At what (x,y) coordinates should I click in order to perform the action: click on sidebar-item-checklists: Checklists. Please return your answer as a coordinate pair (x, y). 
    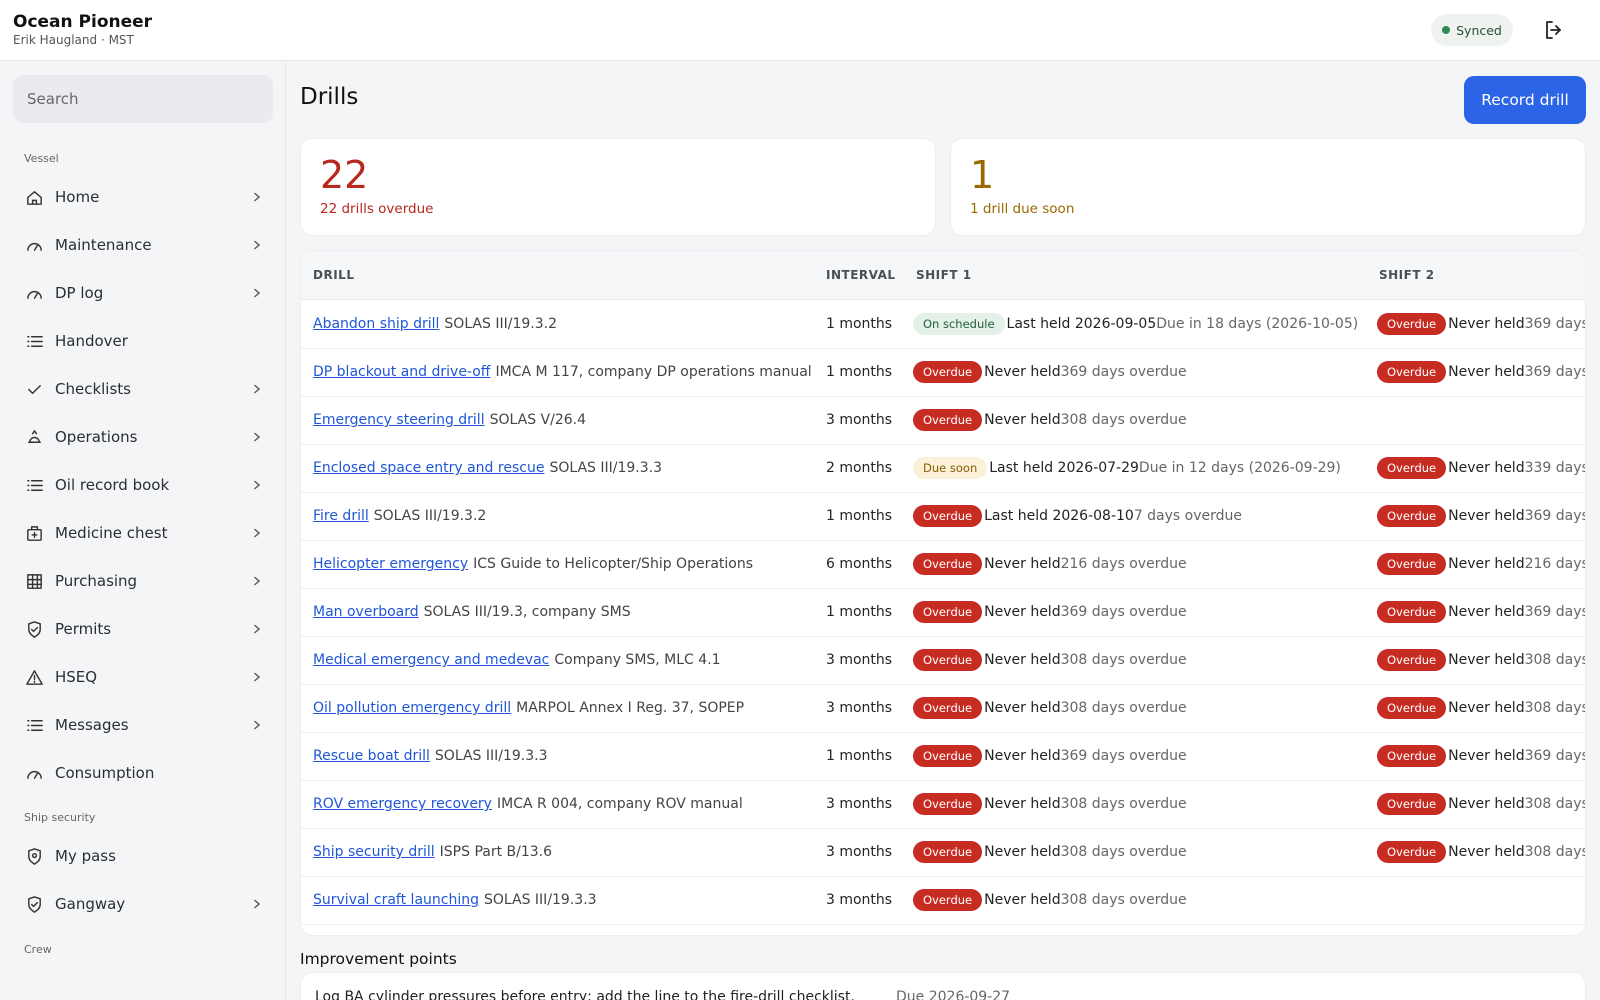
    Looking at the image, I should click on (143, 389).